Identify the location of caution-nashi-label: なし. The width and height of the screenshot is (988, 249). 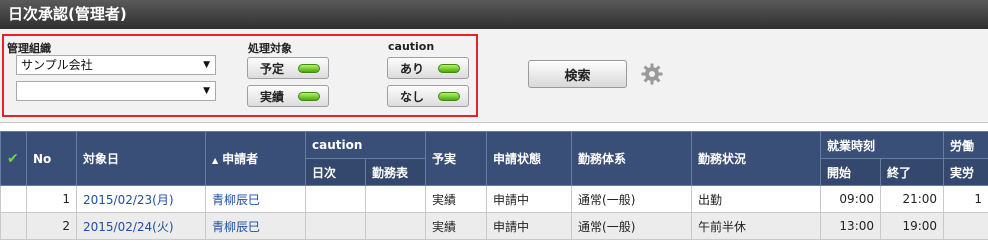
(412, 96).